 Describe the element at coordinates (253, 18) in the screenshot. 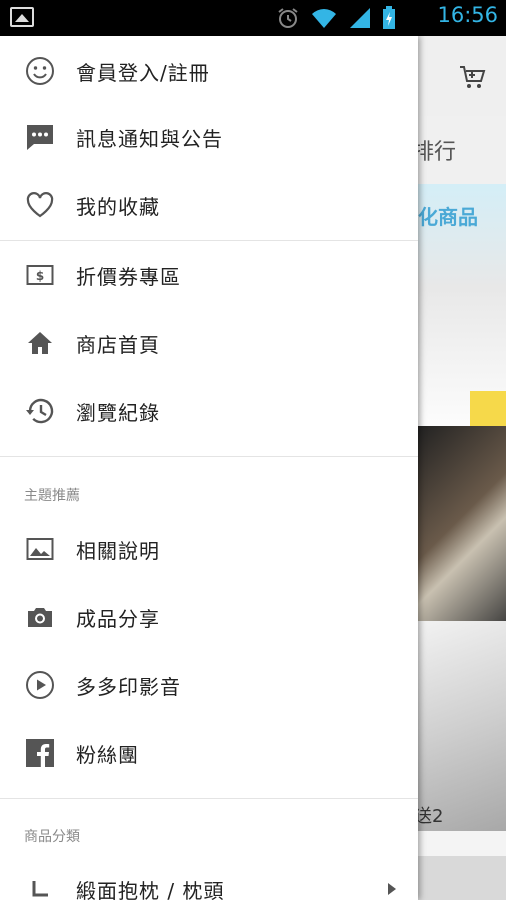

I see `status-bar: 16:56` at that location.